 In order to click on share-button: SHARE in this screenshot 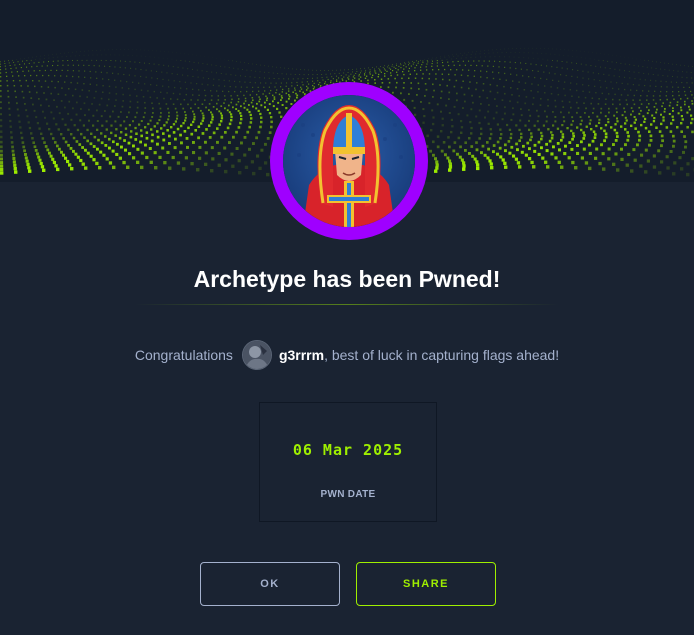, I will do `click(426, 584)`.